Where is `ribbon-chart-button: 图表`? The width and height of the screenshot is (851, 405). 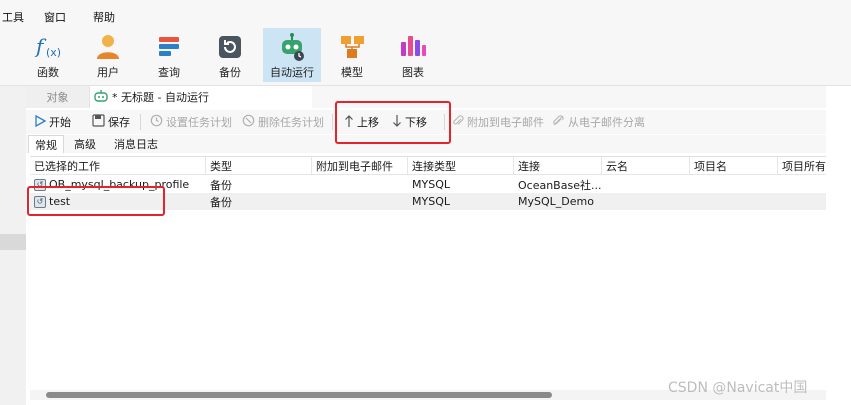 ribbon-chart-button: 图表 is located at coordinates (413, 55).